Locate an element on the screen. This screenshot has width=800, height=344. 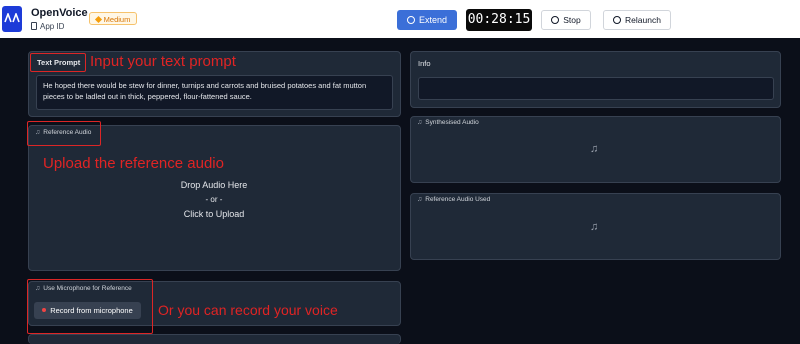
stop-icon is located at coordinates (555, 20).